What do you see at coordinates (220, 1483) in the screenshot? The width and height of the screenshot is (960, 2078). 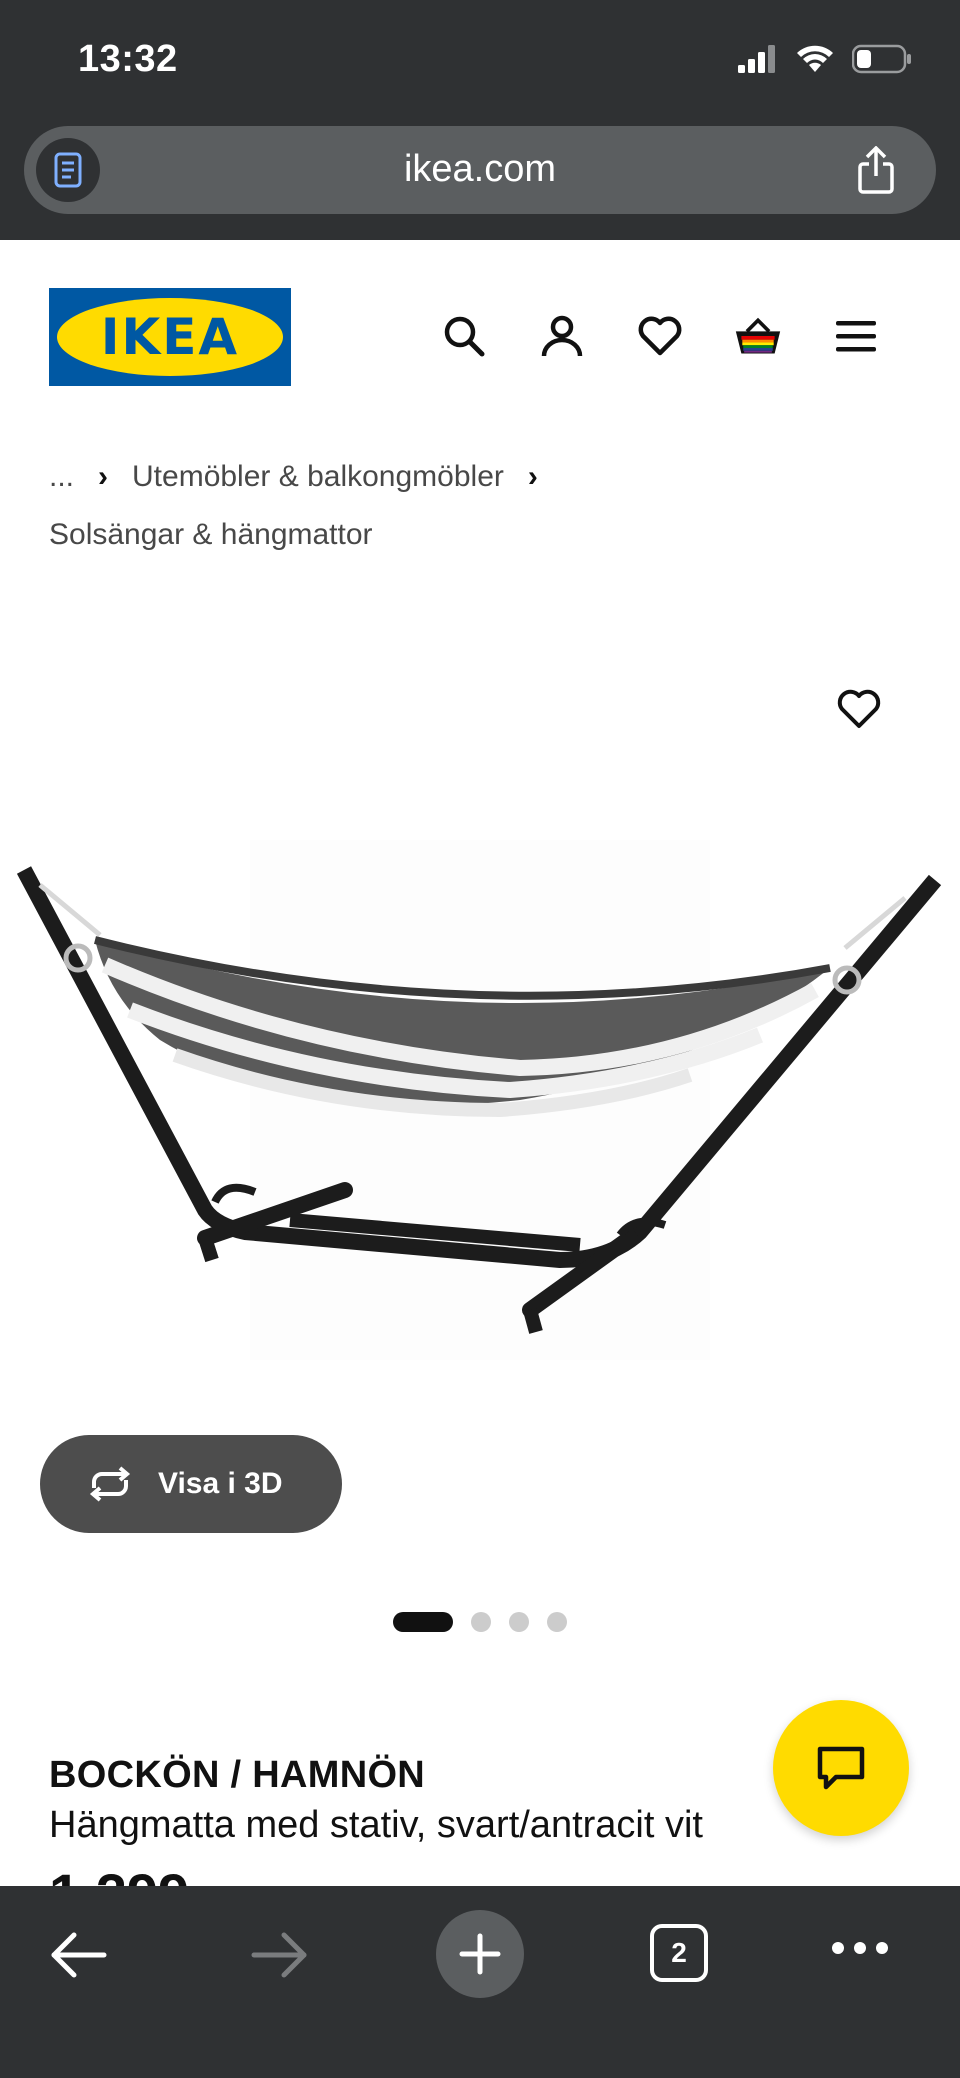 I see `view-3d-label: Visa i 3D` at bounding box center [220, 1483].